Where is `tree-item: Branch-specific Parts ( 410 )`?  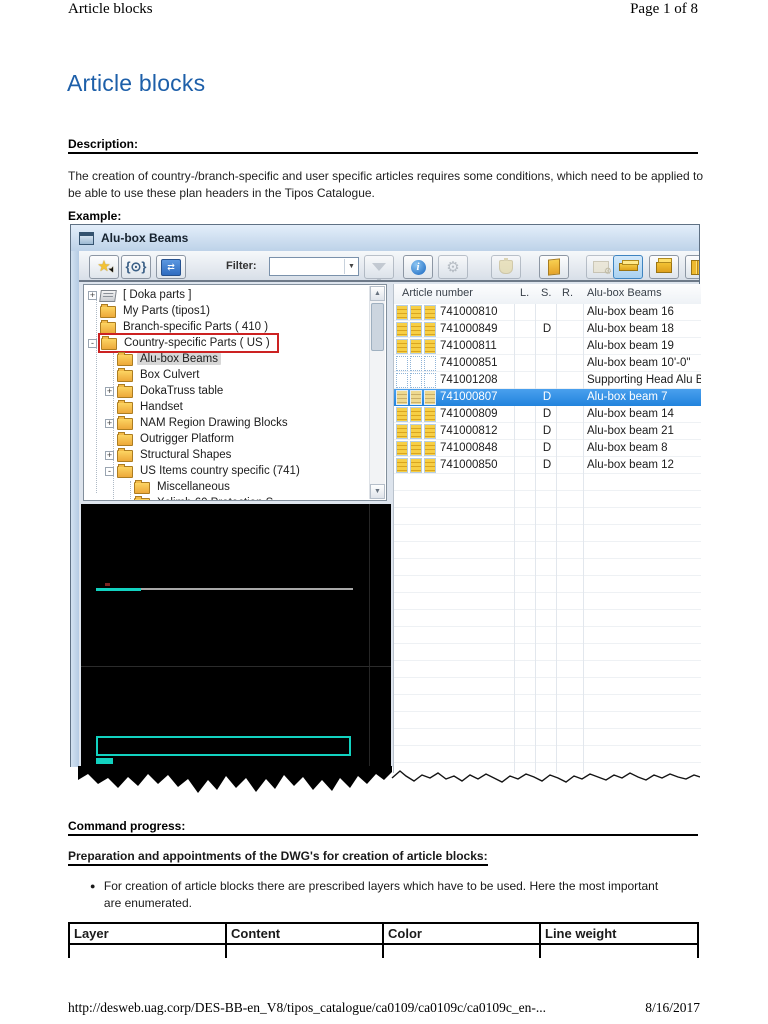 tree-item: Branch-specific Parts ( 410 ) is located at coordinates (227, 327).